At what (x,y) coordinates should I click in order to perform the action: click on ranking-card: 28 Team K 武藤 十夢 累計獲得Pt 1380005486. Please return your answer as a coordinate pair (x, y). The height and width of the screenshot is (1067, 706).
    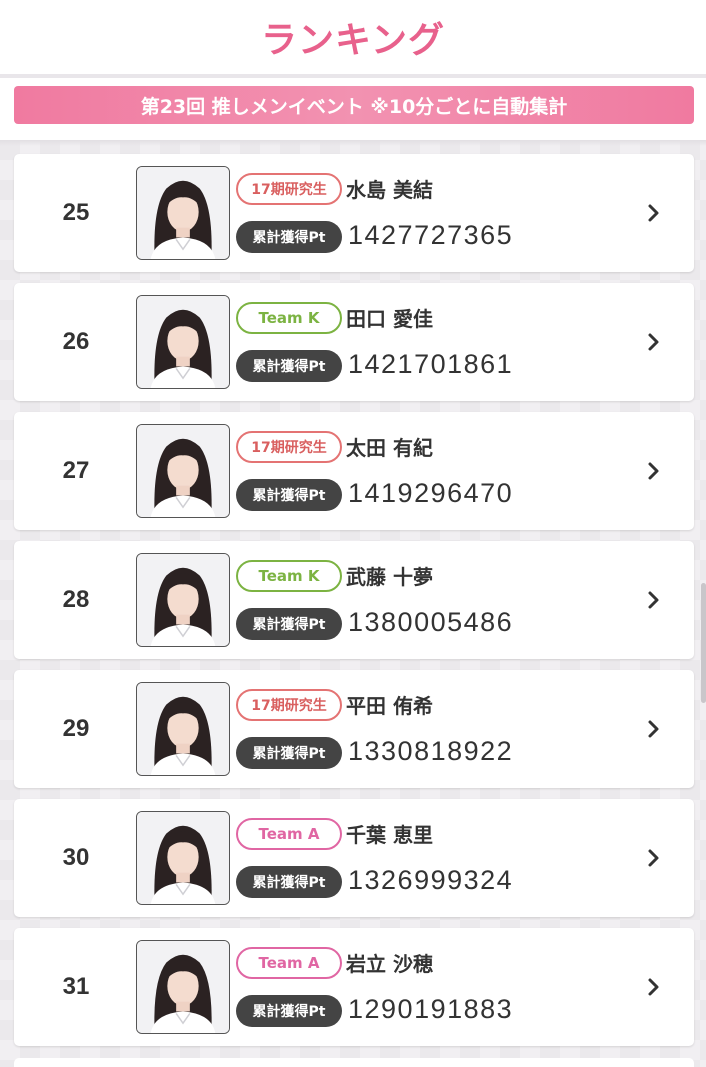
    Looking at the image, I should click on (354, 600).